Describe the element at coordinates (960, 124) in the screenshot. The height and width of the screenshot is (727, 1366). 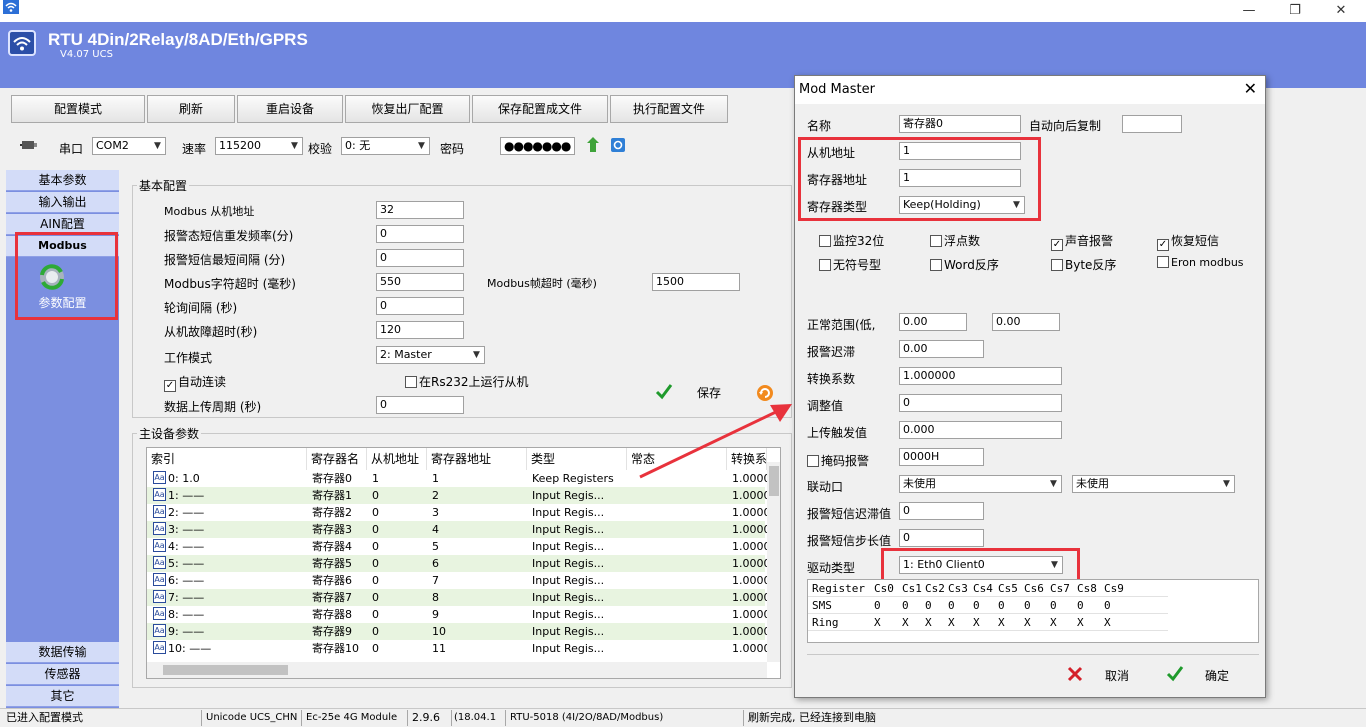
I see `name-input: 寄存器0` at that location.